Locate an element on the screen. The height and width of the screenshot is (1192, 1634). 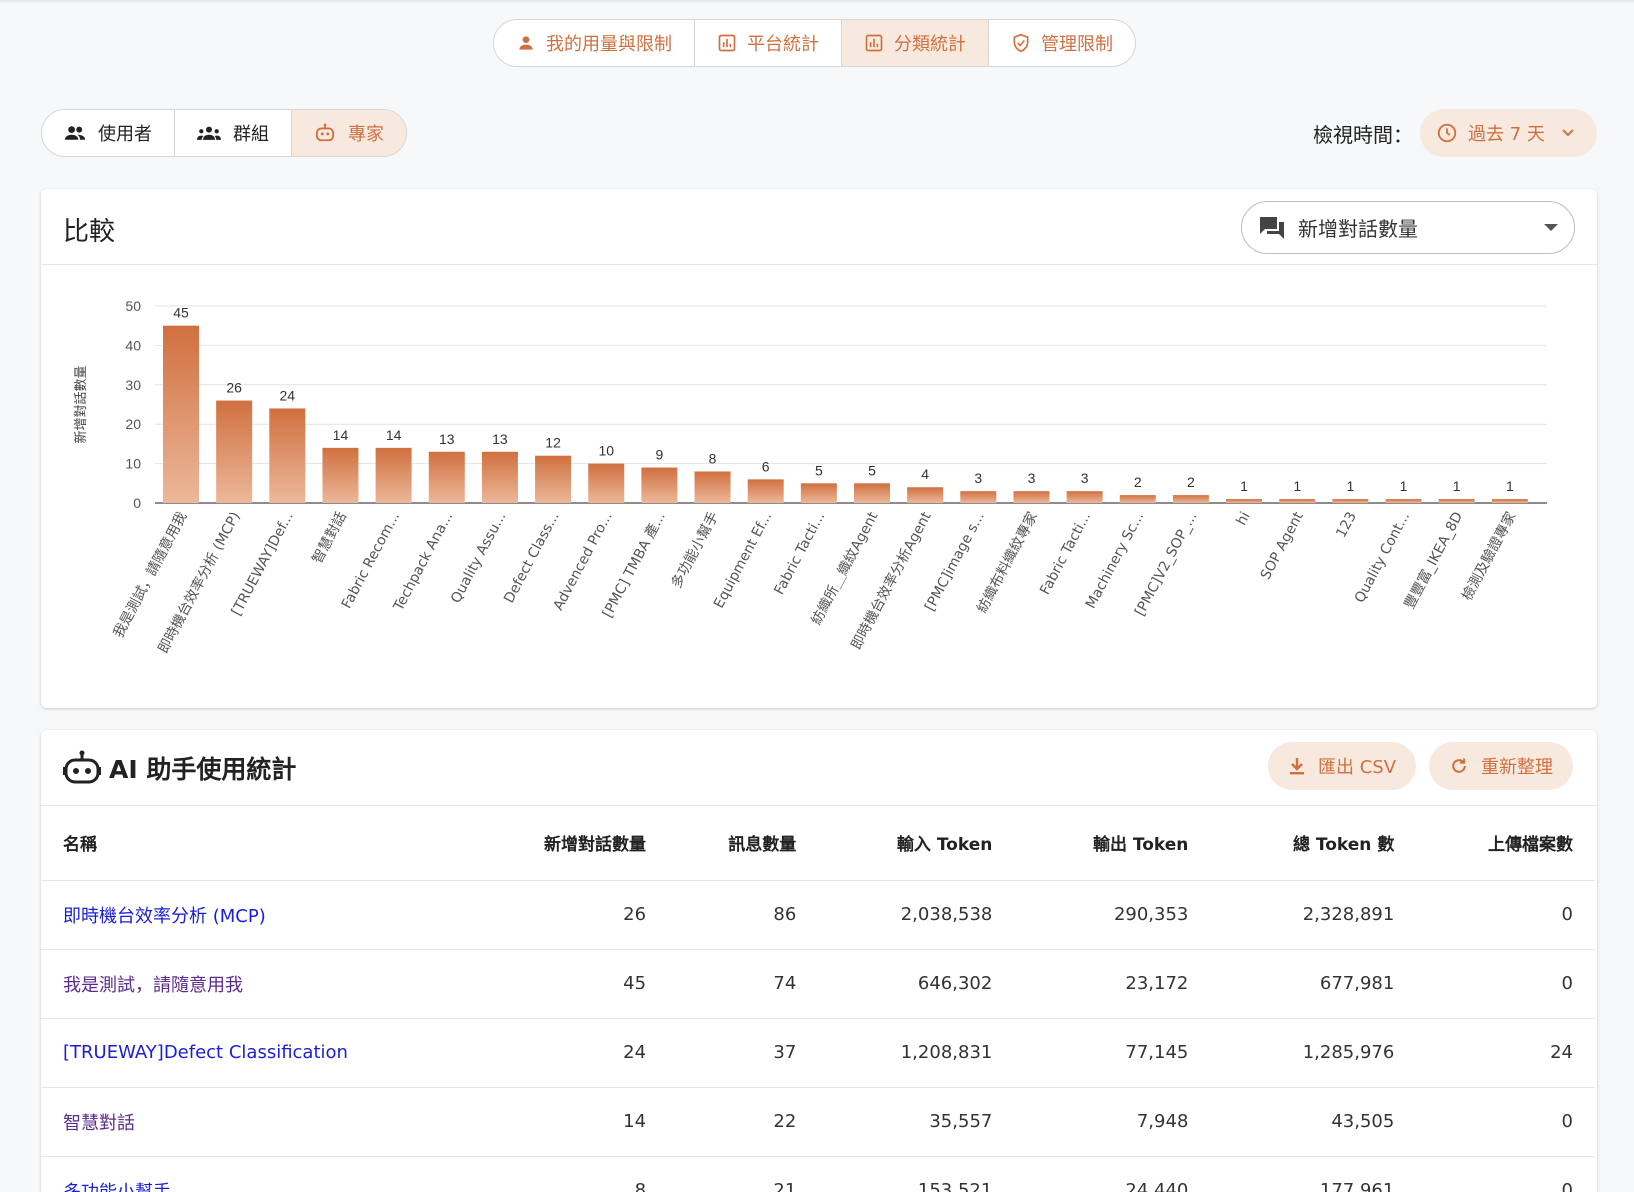
cell-output-token: 24,440 is located at coordinates (1112, 1174).